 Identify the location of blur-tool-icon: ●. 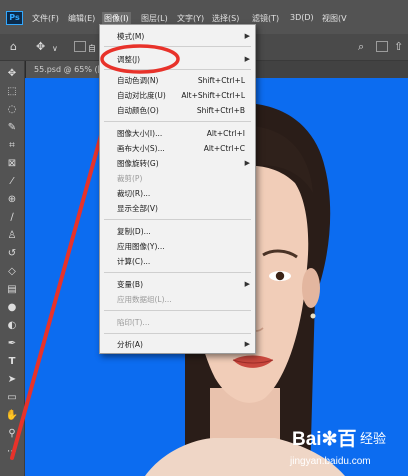
(12, 308).